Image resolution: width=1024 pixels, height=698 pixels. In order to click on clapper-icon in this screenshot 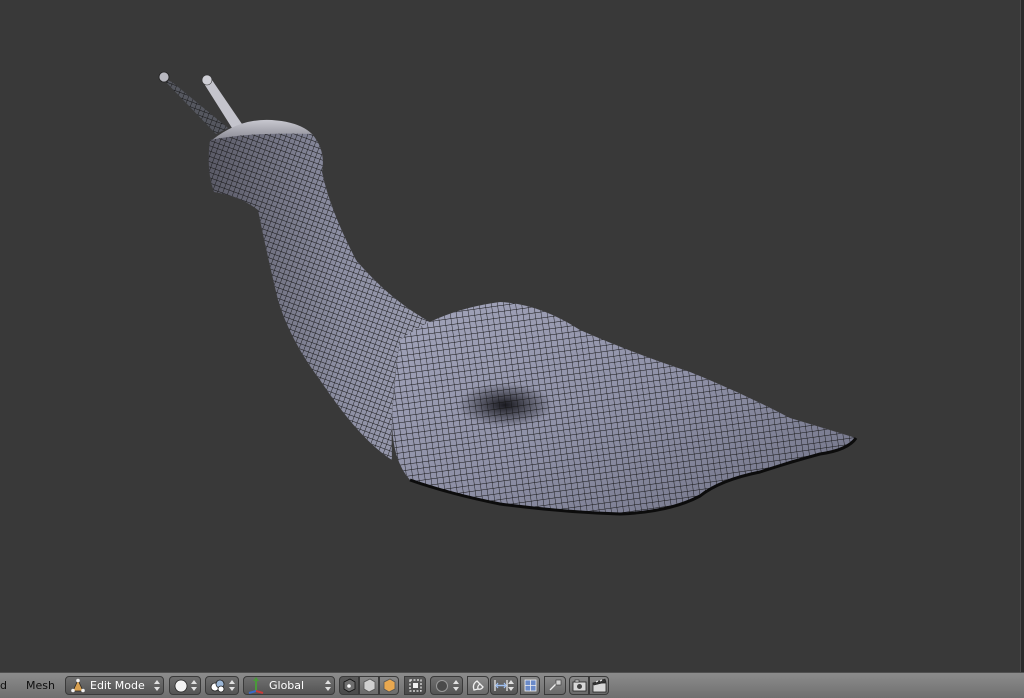, I will do `click(599, 685)`.